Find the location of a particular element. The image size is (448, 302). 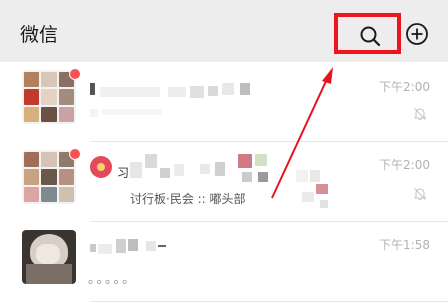

contact-avatar is located at coordinates (49, 257).